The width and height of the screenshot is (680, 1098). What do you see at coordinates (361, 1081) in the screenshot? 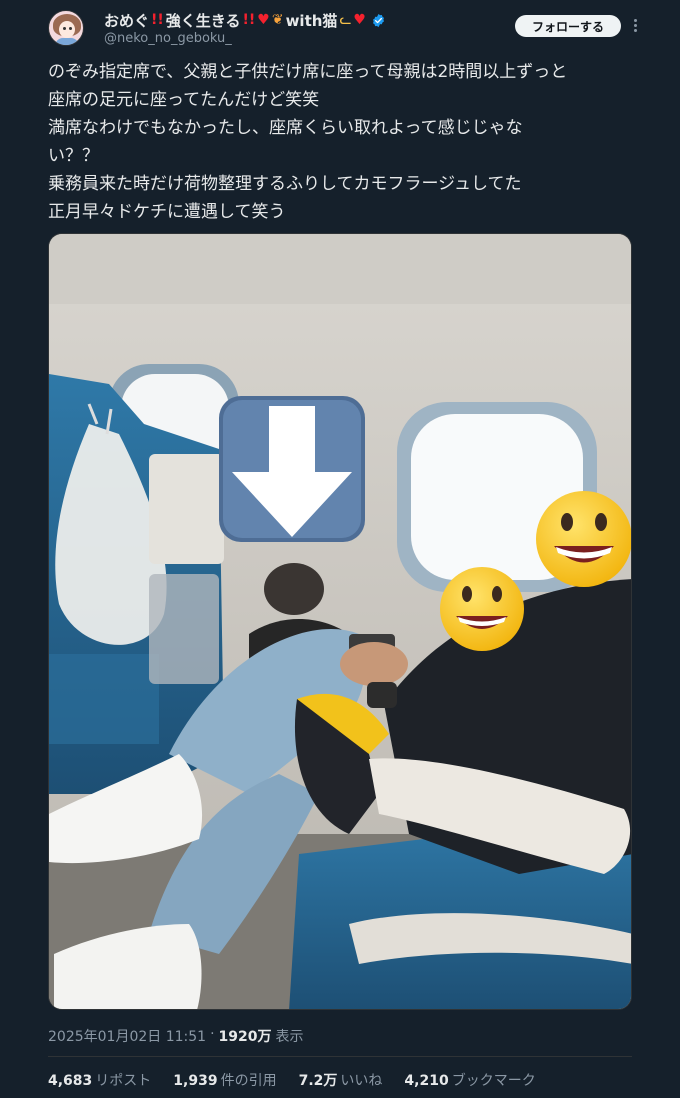
I see `like-label: いいね` at bounding box center [361, 1081].